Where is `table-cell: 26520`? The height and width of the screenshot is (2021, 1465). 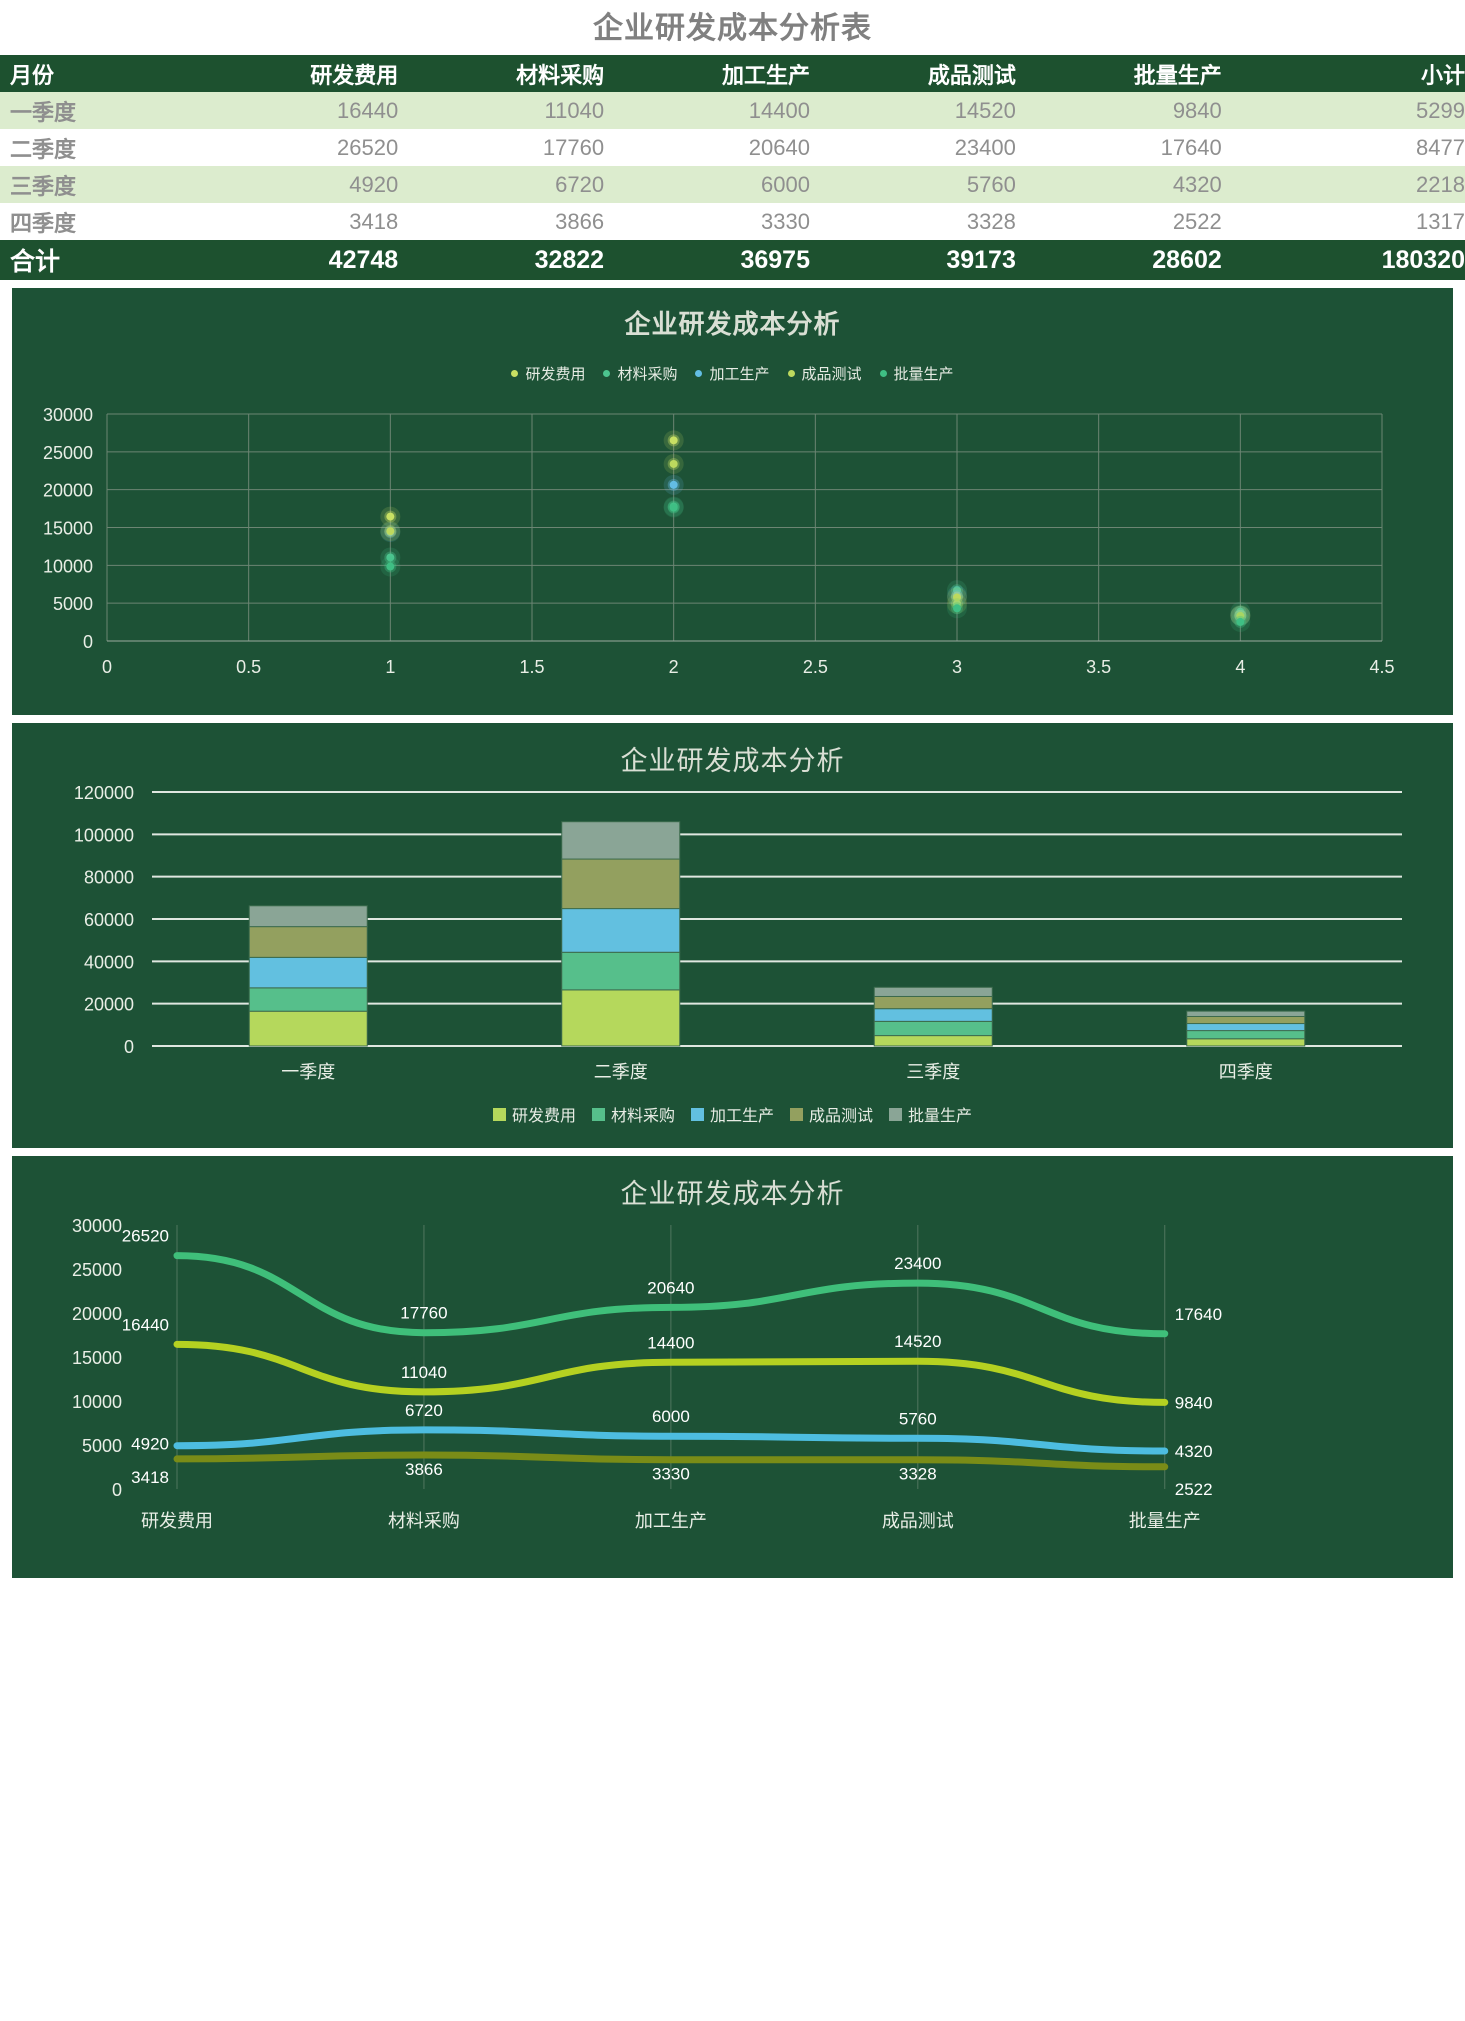
table-cell: 26520 is located at coordinates (368, 147).